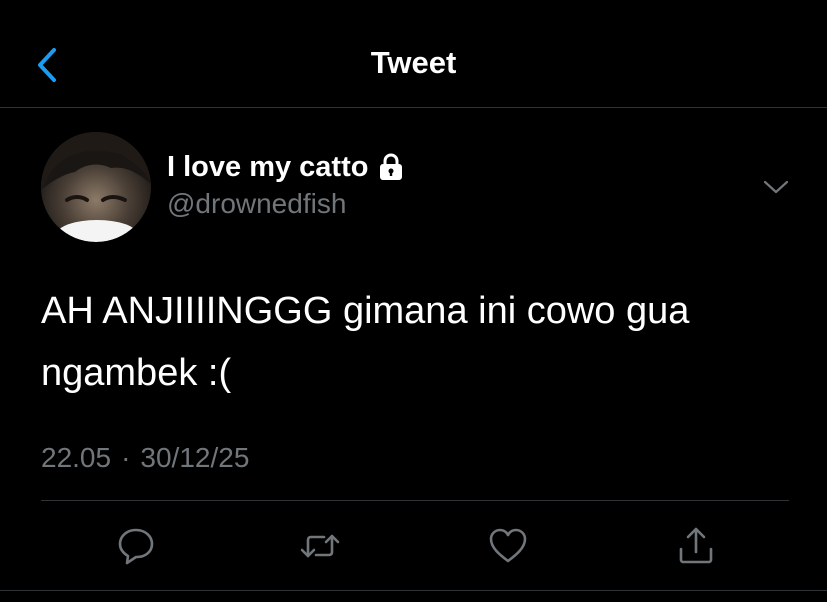  I want to click on heart-icon, so click(508, 545).